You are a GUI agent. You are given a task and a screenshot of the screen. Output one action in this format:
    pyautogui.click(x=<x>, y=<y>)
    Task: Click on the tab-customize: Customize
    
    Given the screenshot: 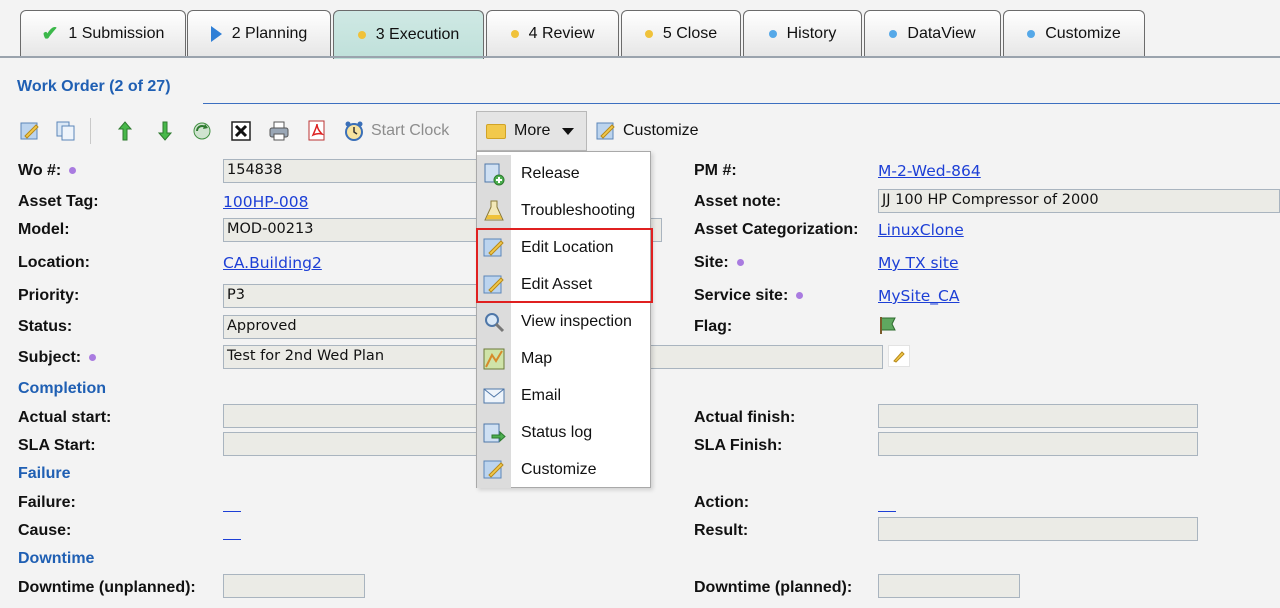 What is the action you would take?
    pyautogui.click(x=1074, y=33)
    